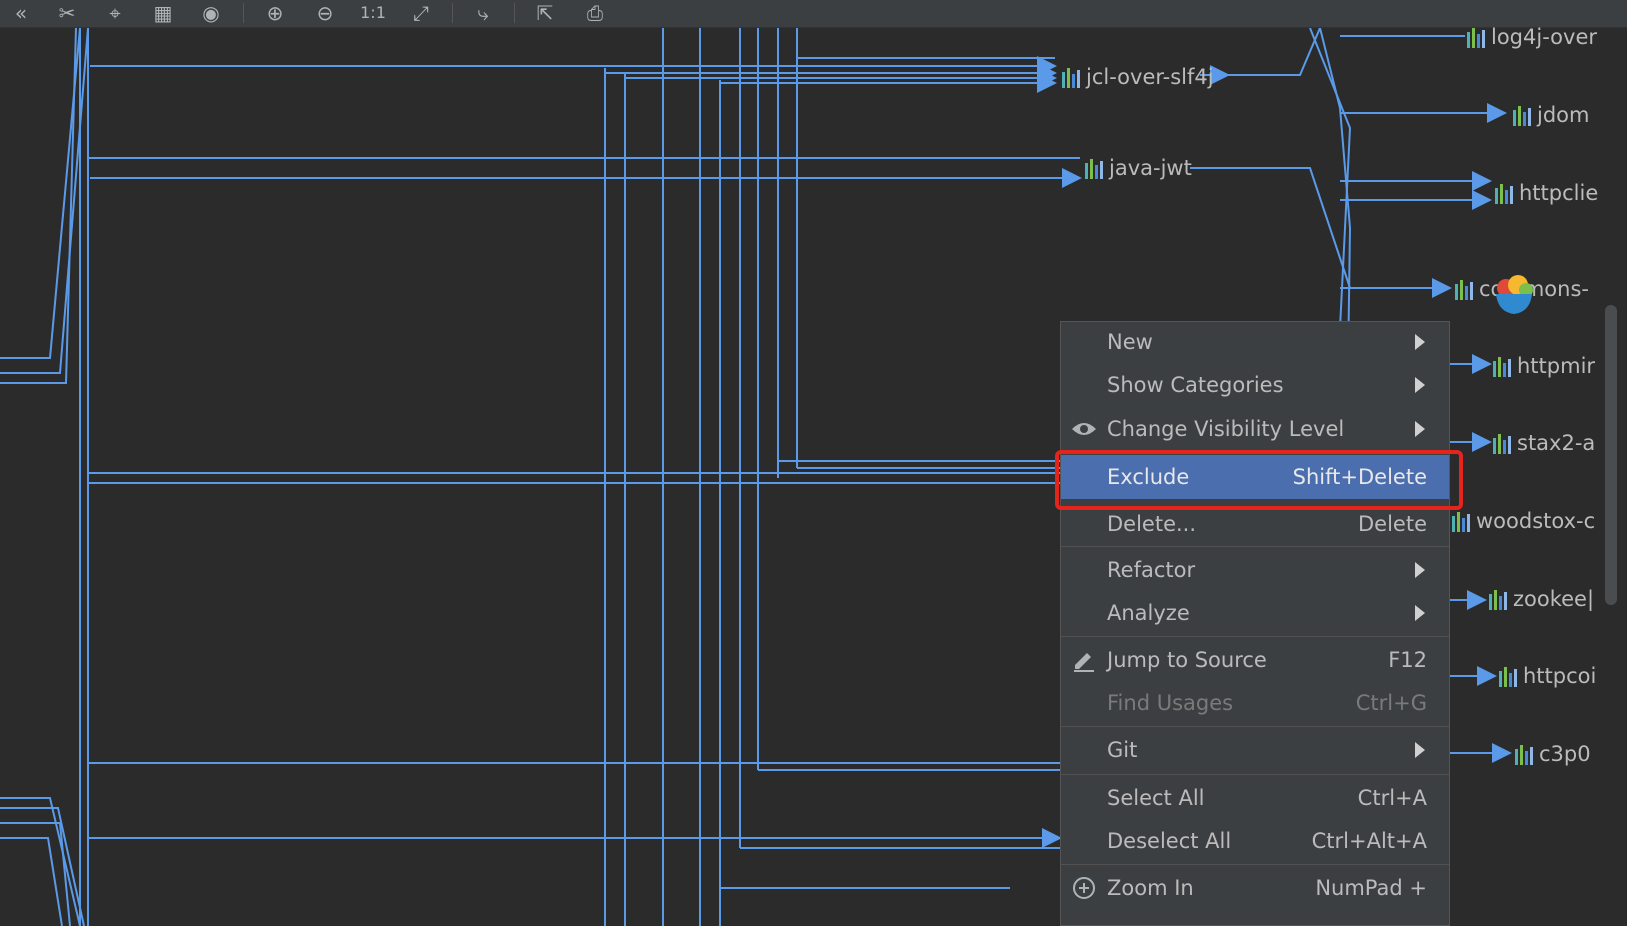 The width and height of the screenshot is (1627, 926). What do you see at coordinates (211, 13) in the screenshot?
I see `eye-icon: ◉` at bounding box center [211, 13].